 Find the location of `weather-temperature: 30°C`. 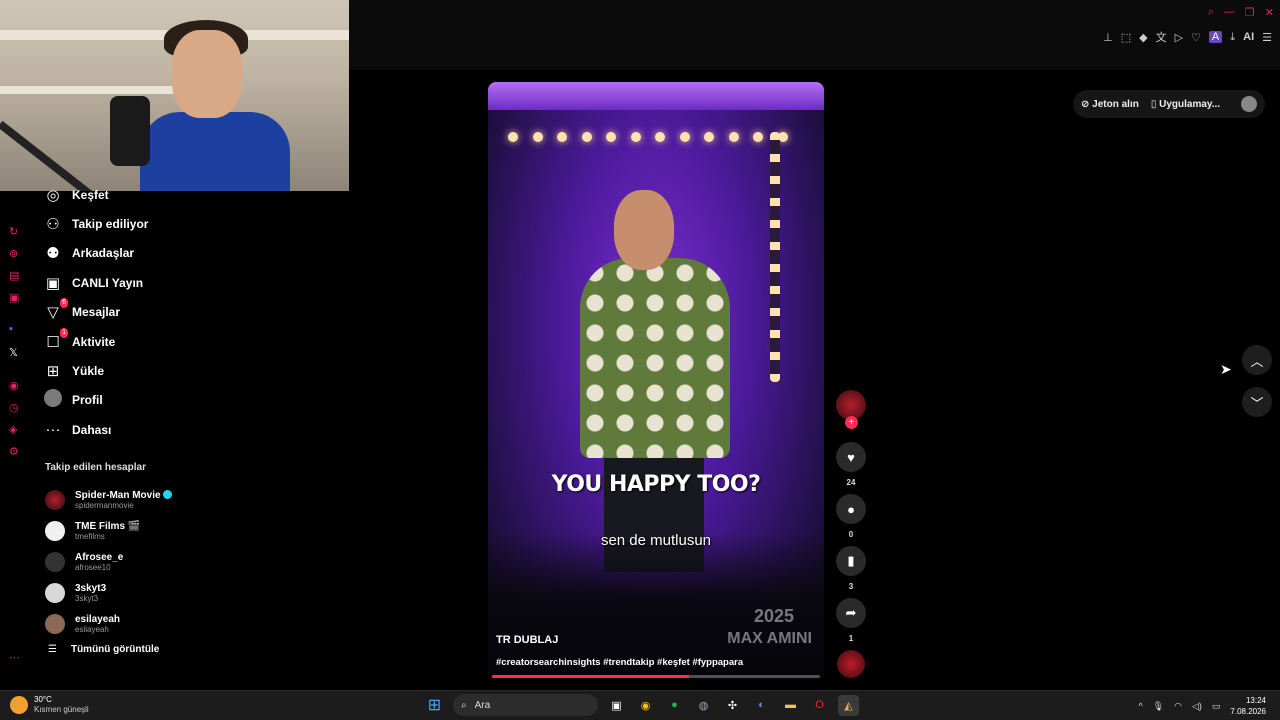

weather-temperature: 30°C is located at coordinates (43, 699).